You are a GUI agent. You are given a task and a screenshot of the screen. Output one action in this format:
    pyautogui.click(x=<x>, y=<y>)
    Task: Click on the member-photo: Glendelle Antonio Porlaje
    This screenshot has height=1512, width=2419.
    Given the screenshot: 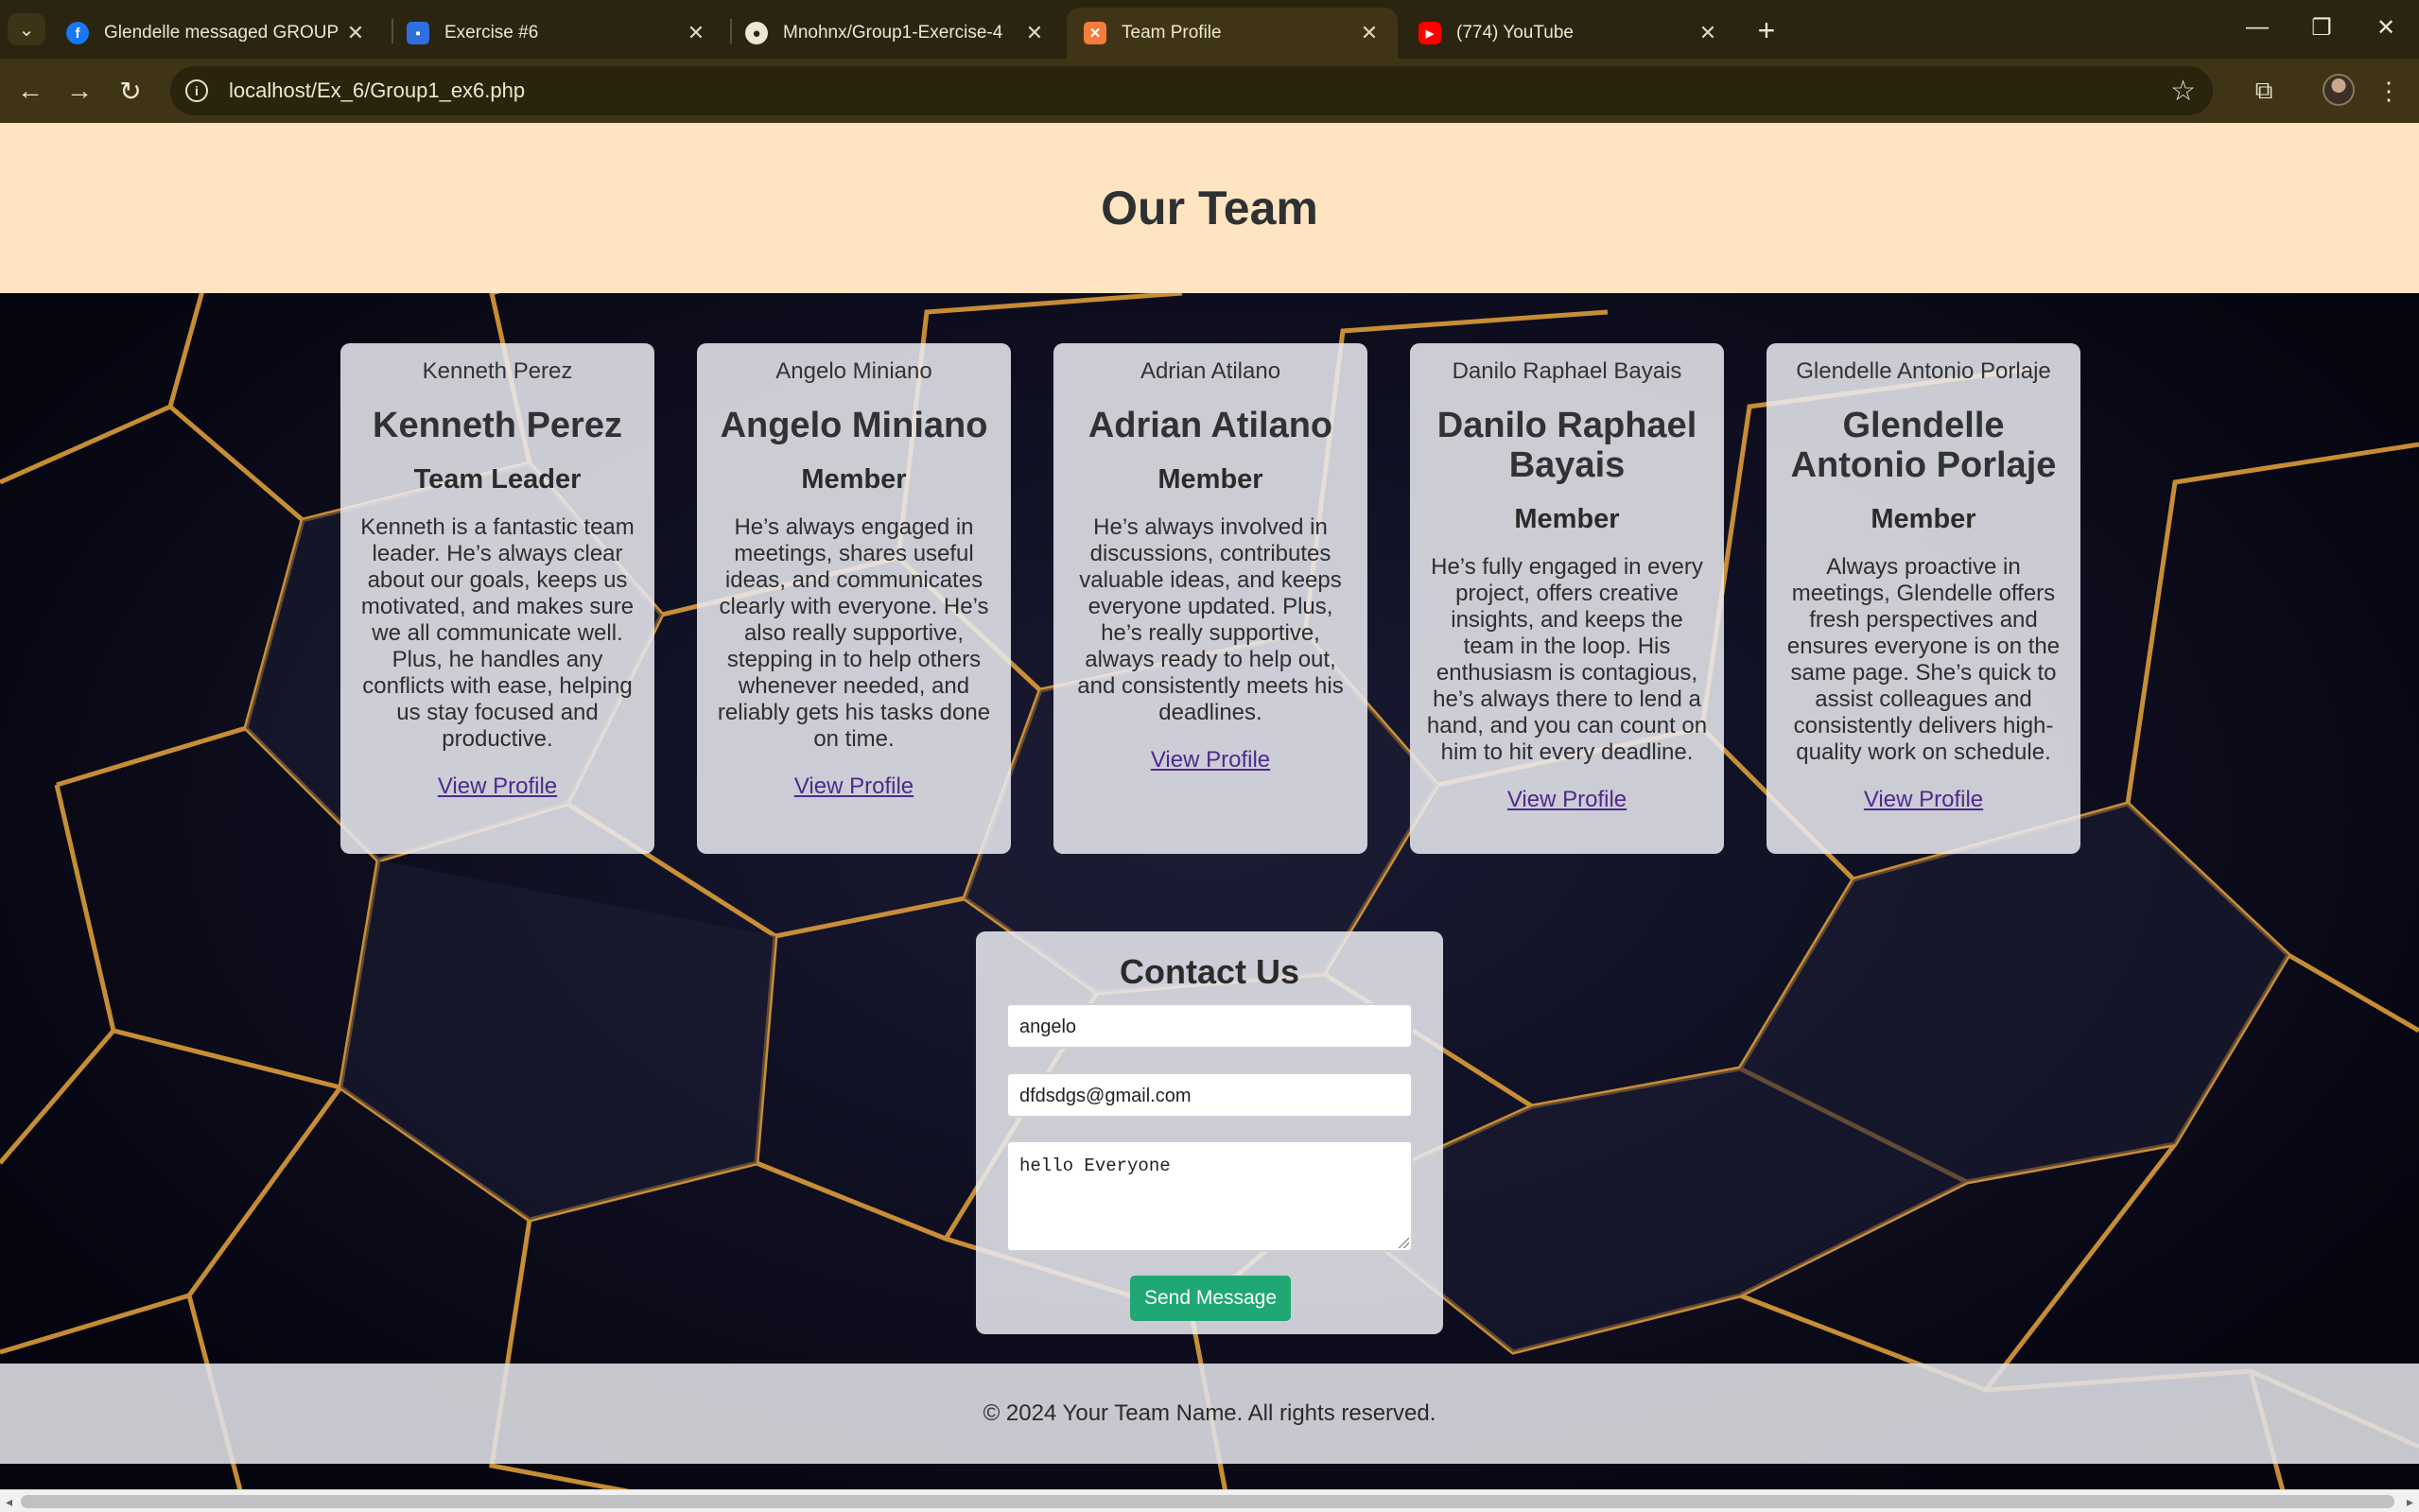 What is the action you would take?
    pyautogui.click(x=1923, y=371)
    